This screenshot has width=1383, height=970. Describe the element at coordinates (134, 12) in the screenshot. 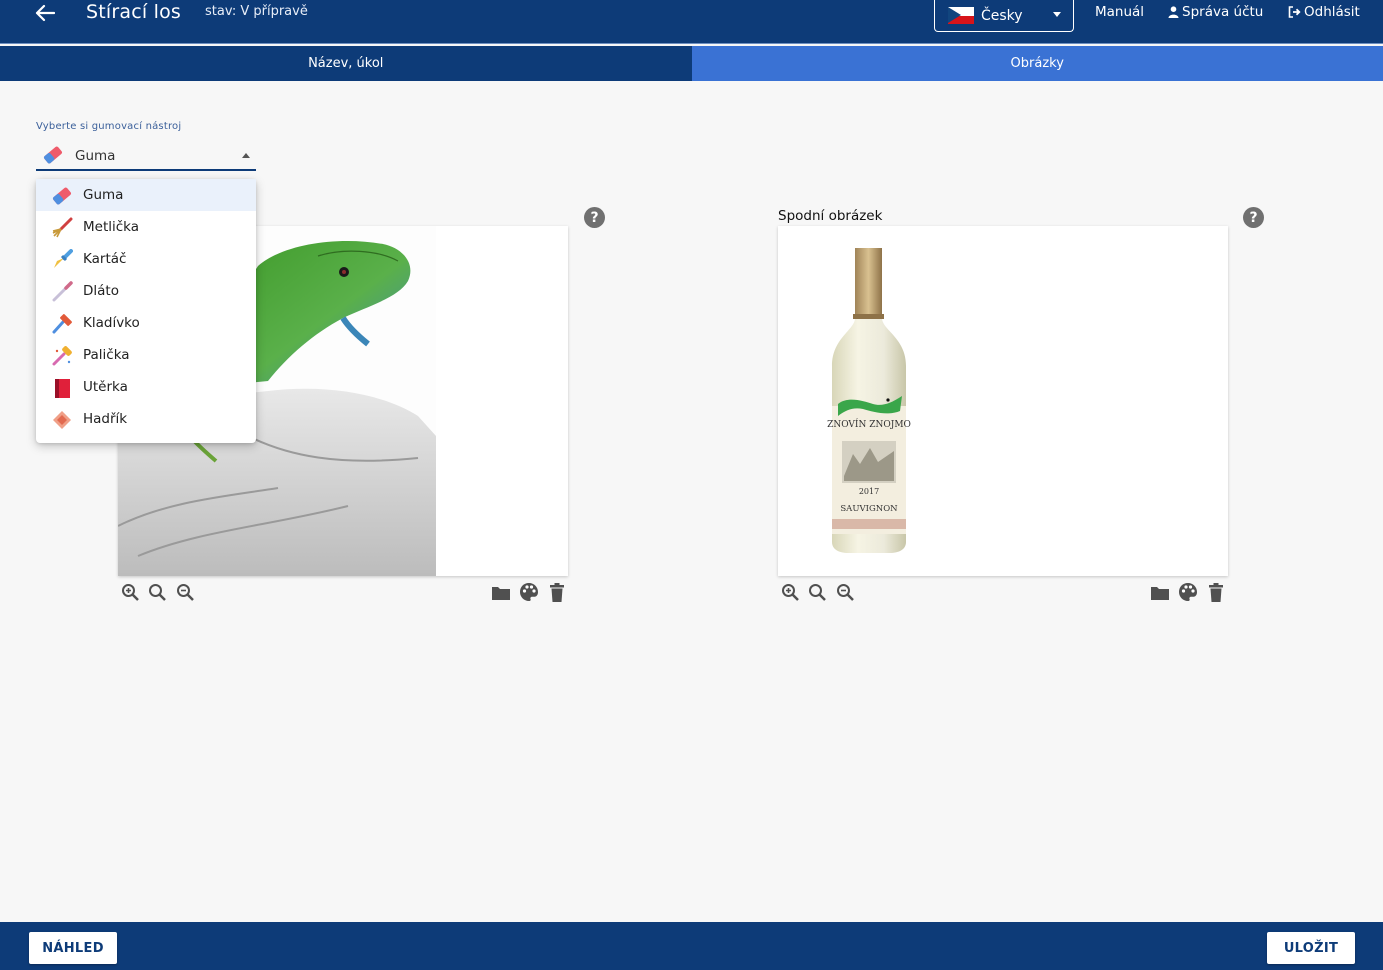

I see `page-title: Stírací los` at that location.